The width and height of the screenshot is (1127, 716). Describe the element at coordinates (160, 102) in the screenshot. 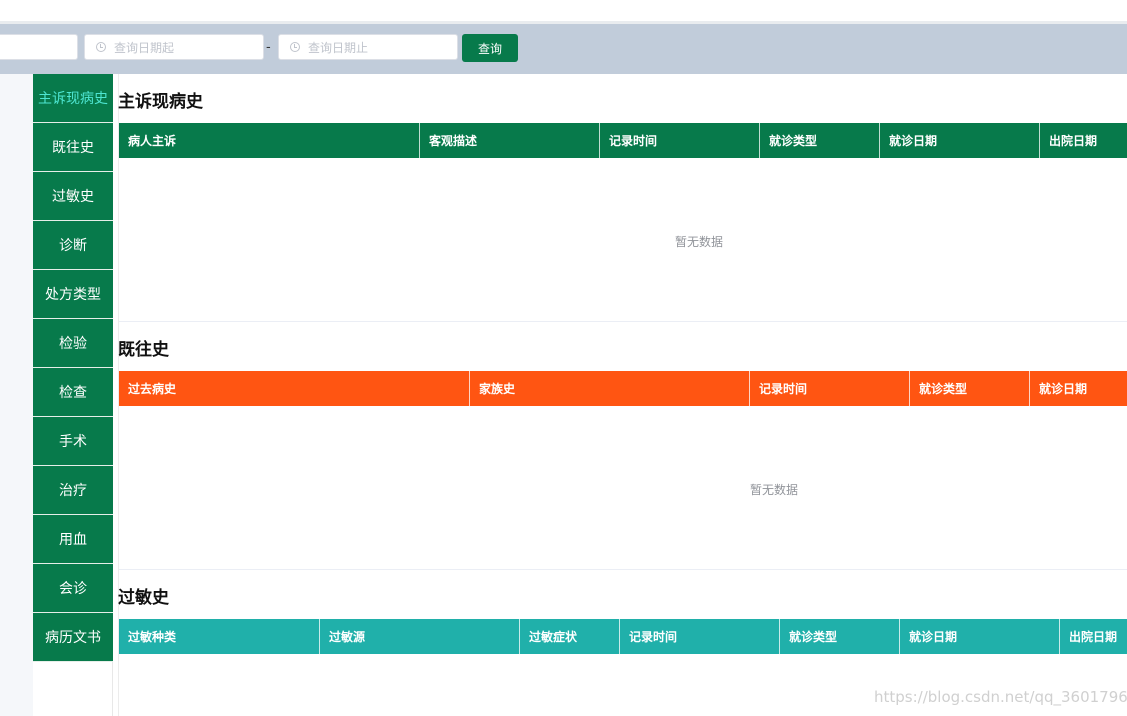

I see `section-title-chief-complaint: 主诉现病史` at that location.